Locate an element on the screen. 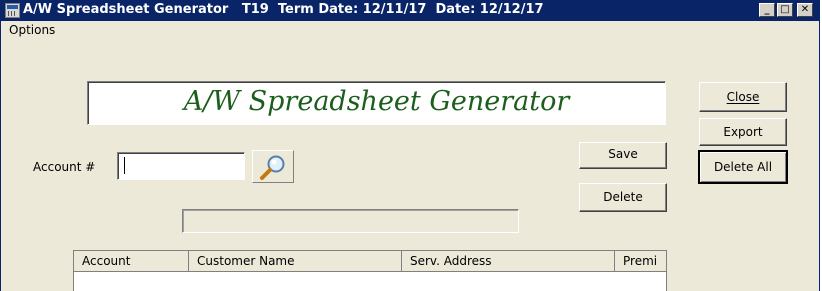 The height and width of the screenshot is (291, 822). minimize-icon: _ is located at coordinates (767, 9).